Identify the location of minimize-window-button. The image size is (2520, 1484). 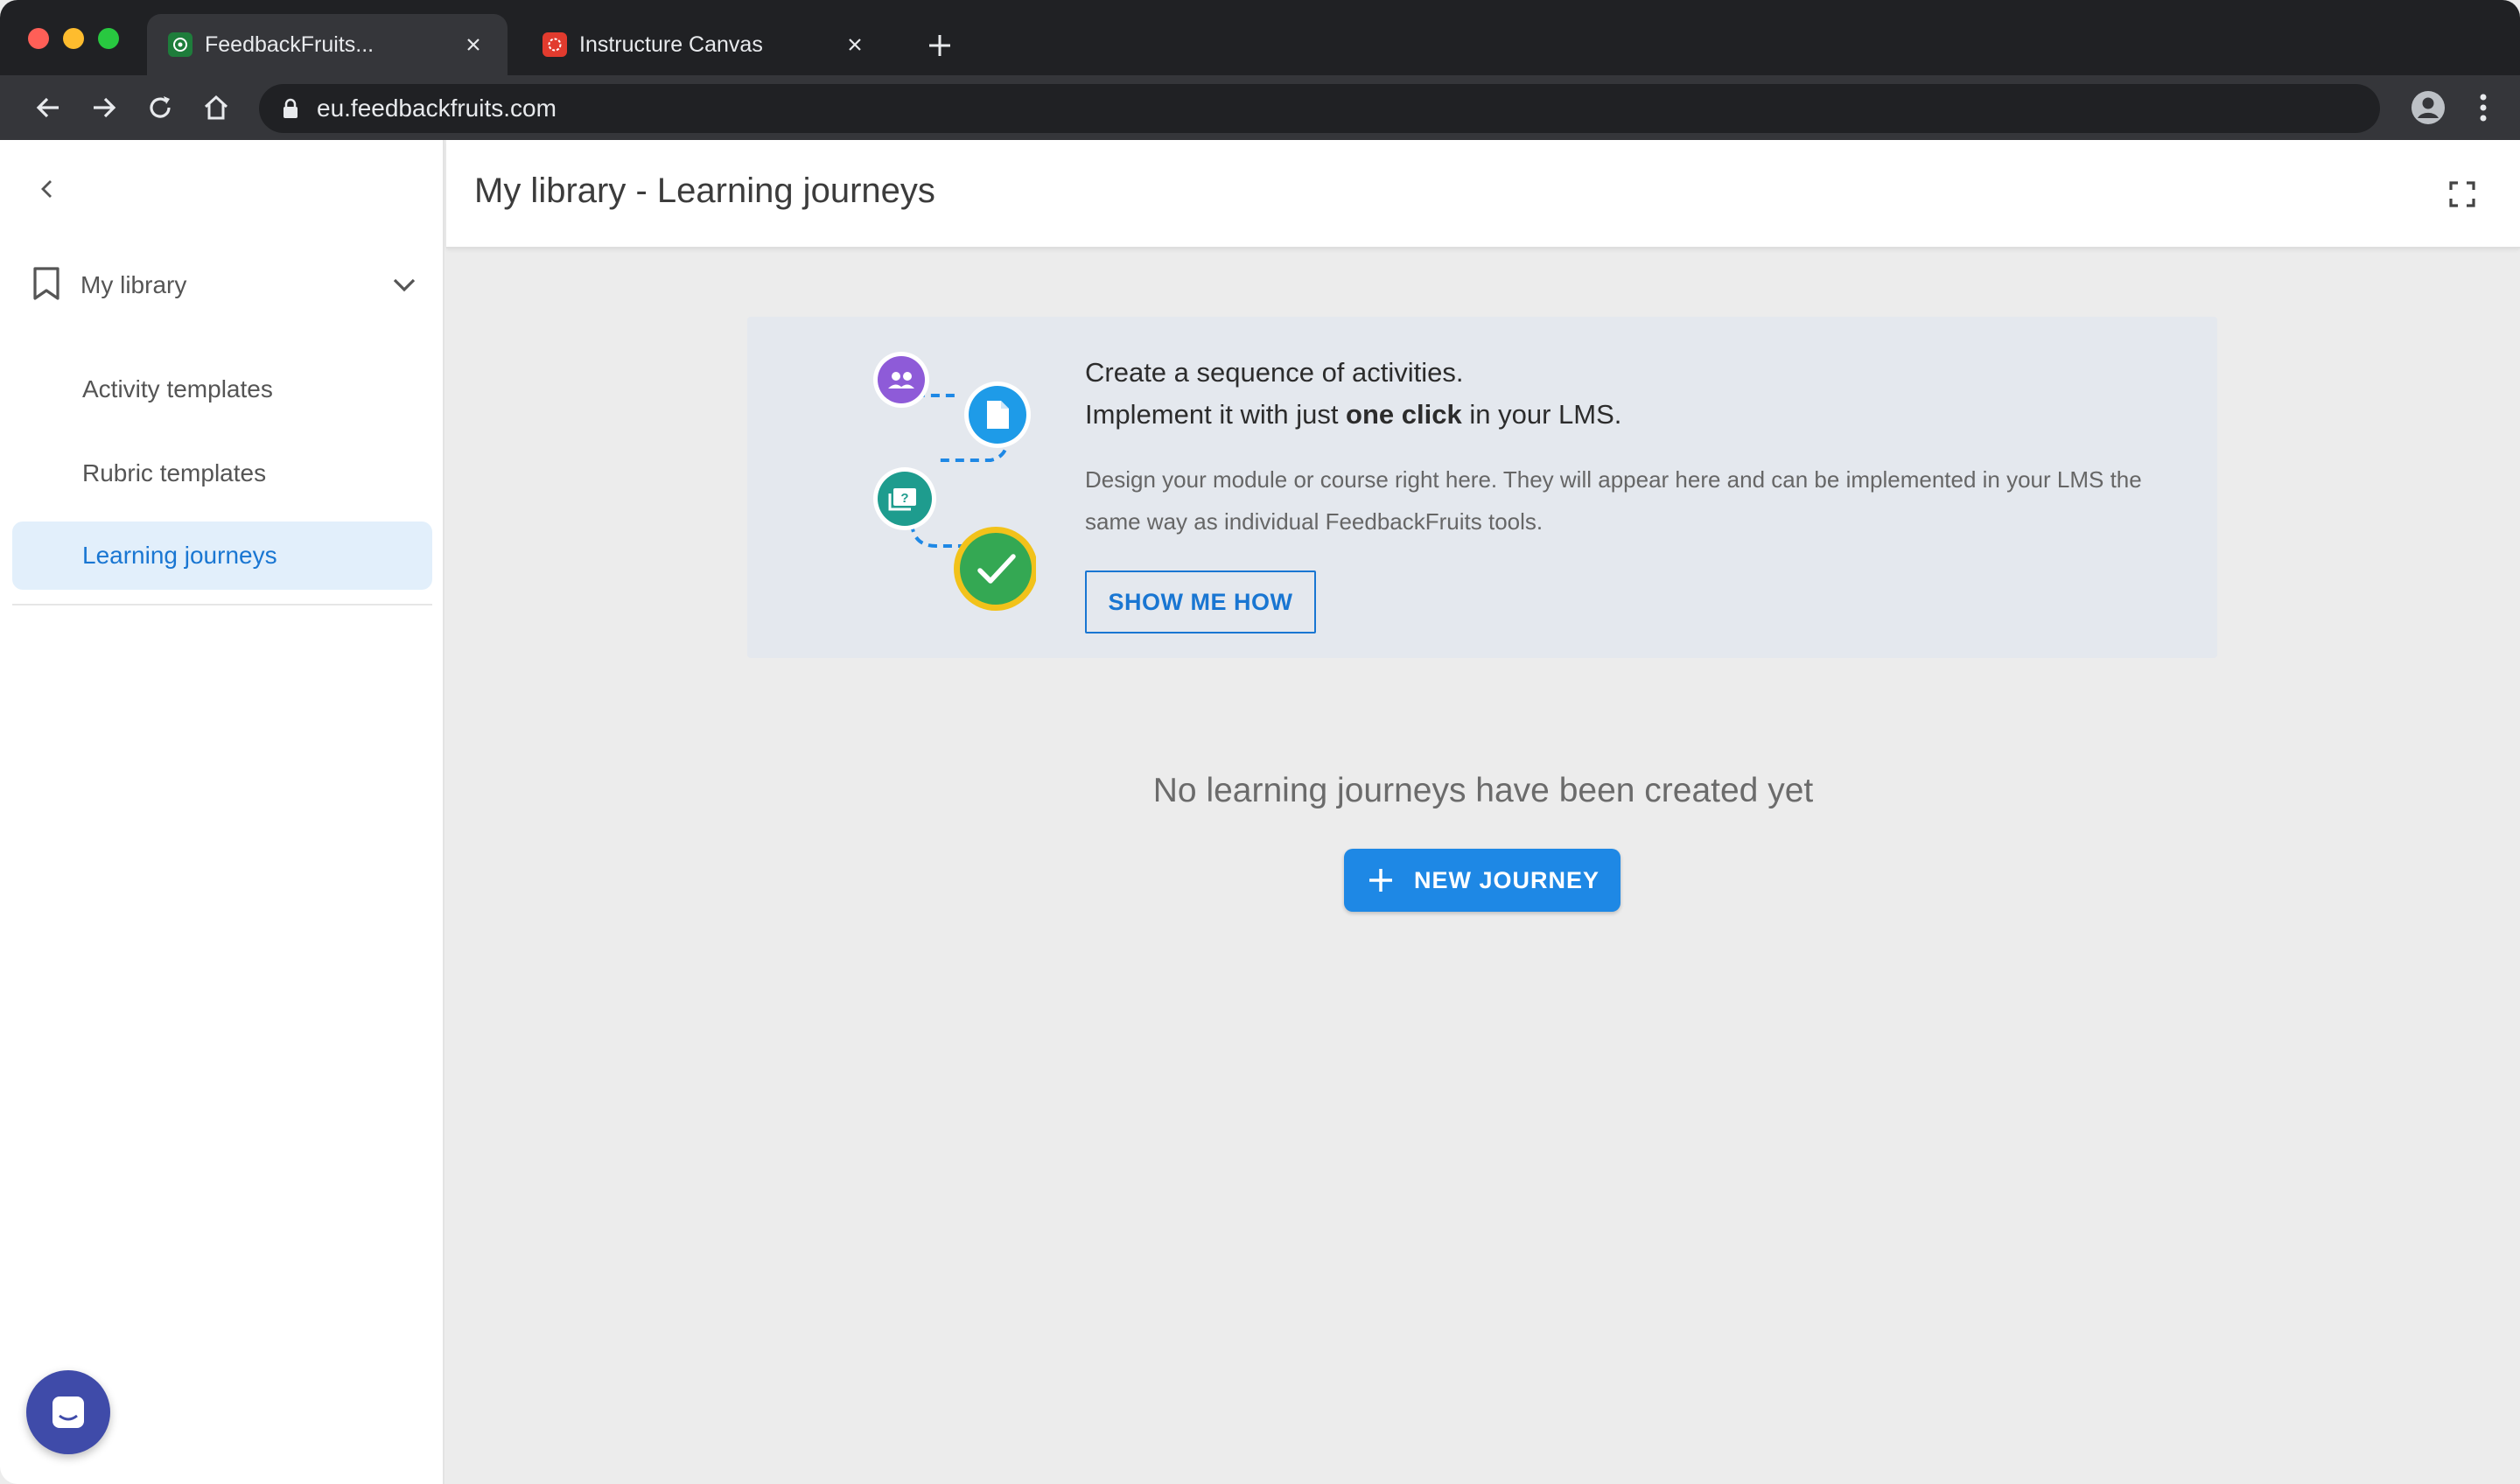
(73, 38).